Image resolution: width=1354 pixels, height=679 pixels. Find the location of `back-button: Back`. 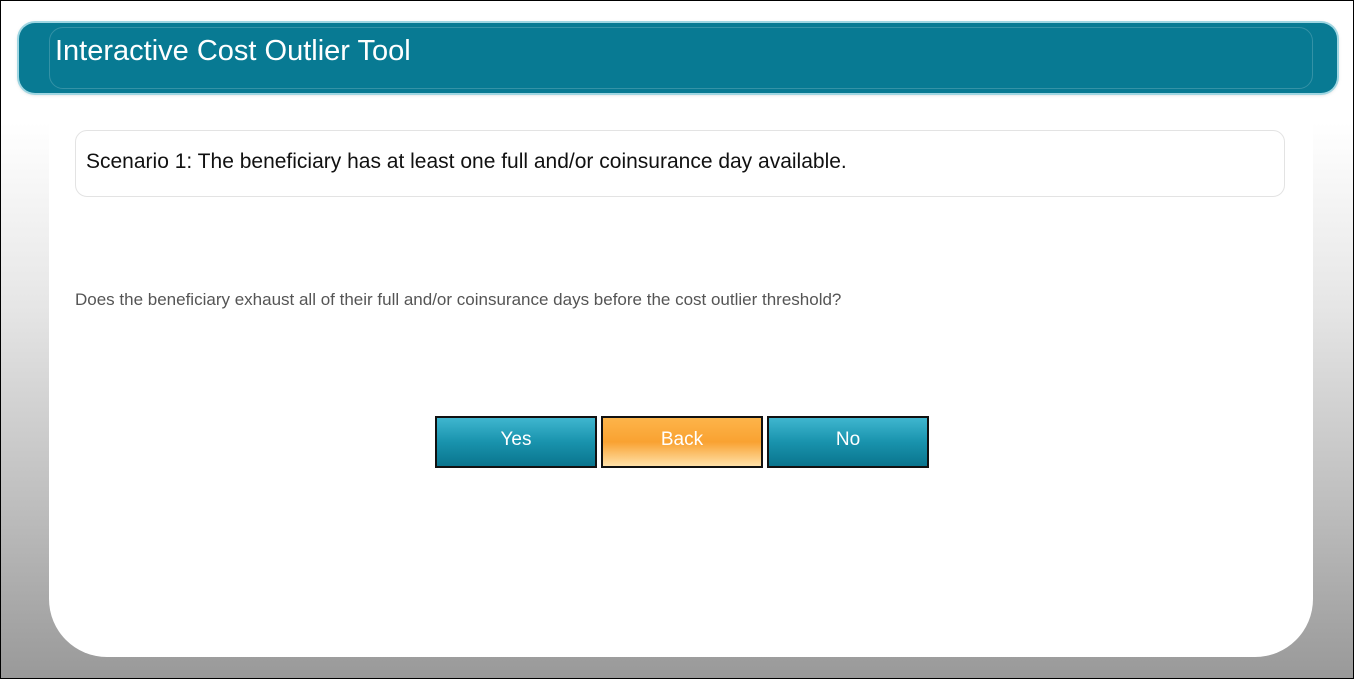

back-button: Back is located at coordinates (682, 442).